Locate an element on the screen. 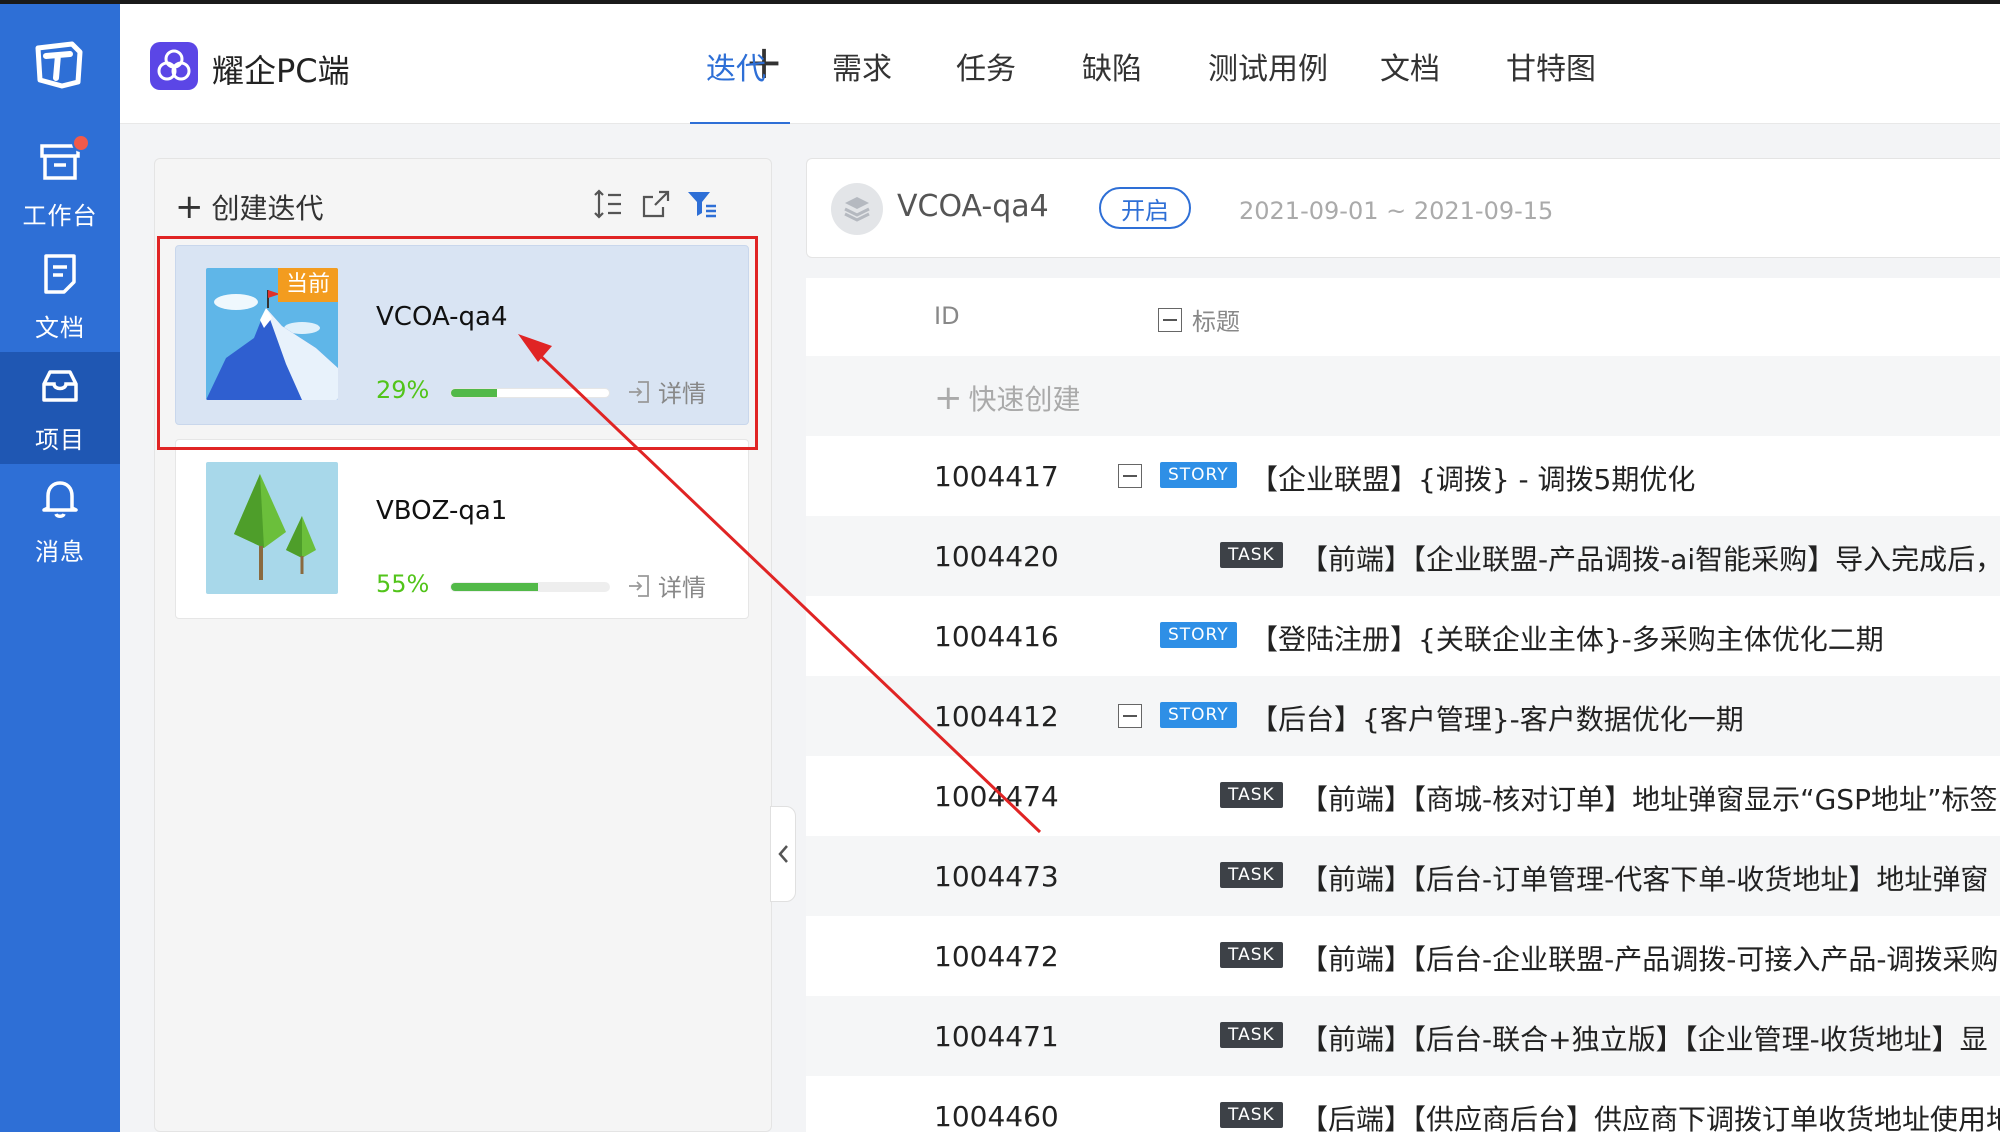 This screenshot has height=1132, width=2000. iteration-header: VCOA-qa4 开启 2021-09-01 ~ 2021-09-15 is located at coordinates (1403, 208).